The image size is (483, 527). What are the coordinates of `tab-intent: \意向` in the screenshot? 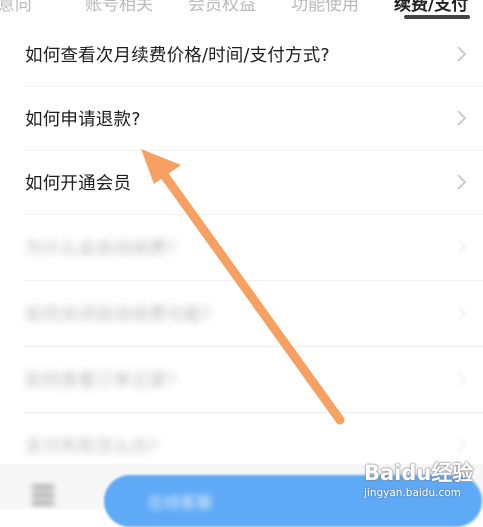 It's located at (16, 7).